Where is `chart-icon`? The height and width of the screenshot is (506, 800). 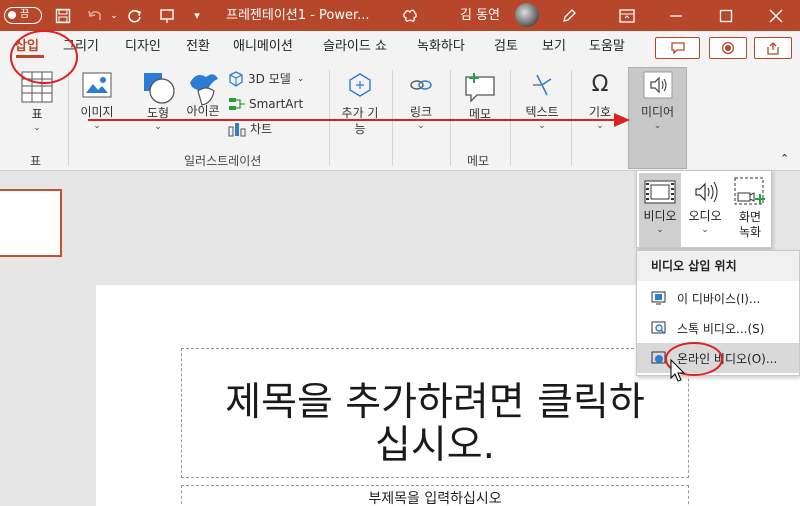
chart-icon is located at coordinates (237, 130).